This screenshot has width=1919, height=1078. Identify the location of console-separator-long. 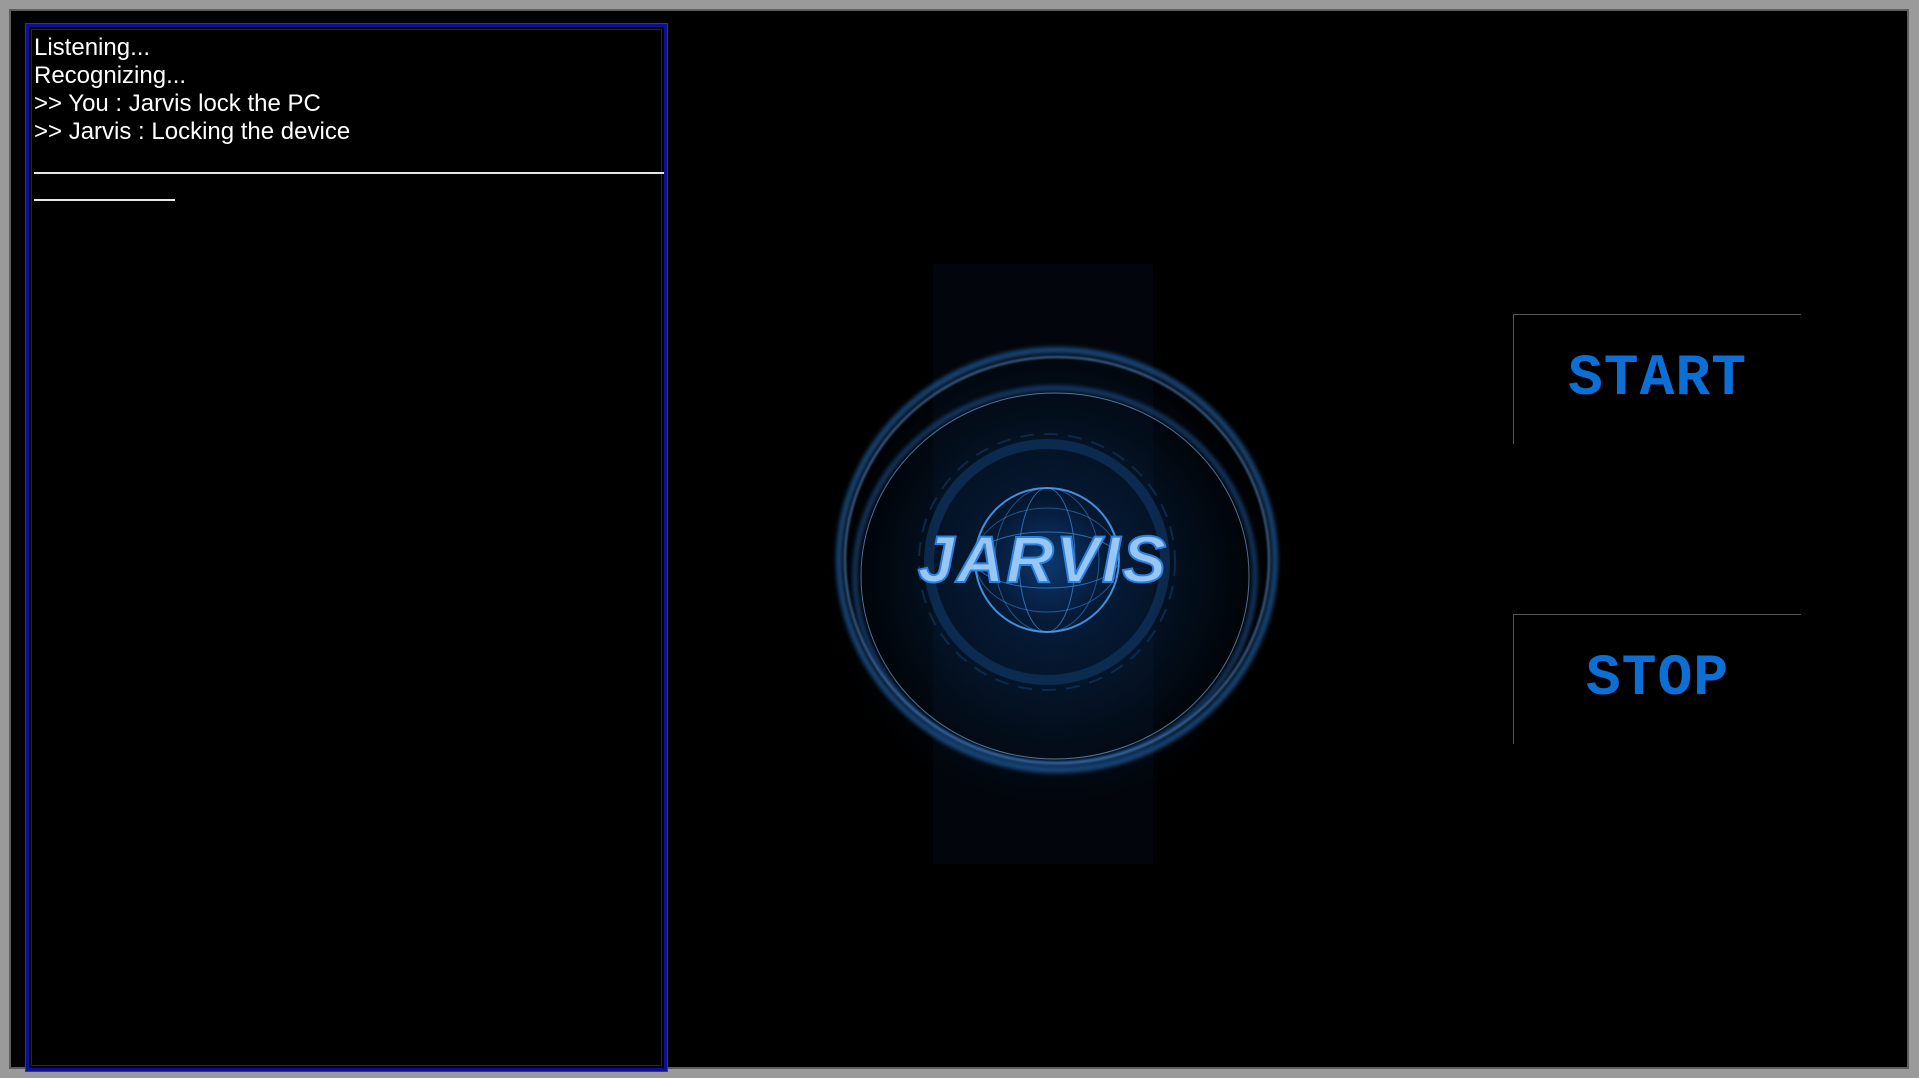
(349, 173).